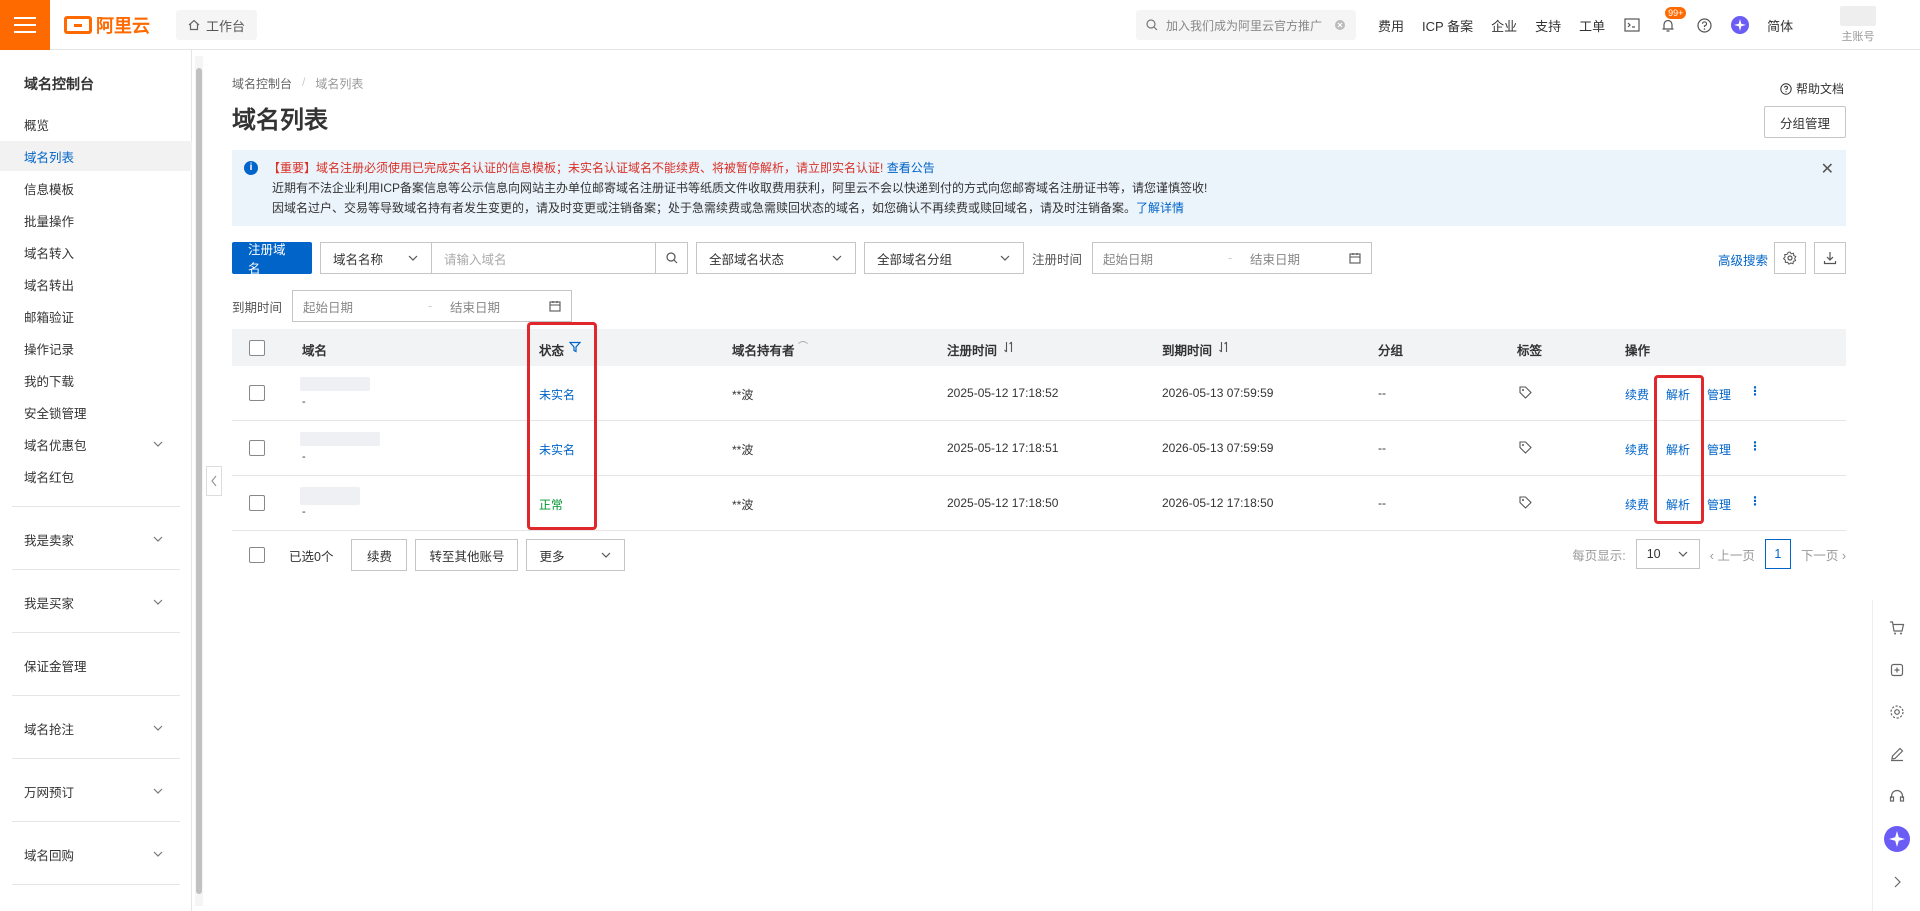 This screenshot has height=911, width=1920. Describe the element at coordinates (1830, 258) in the screenshot. I see `download-button` at that location.